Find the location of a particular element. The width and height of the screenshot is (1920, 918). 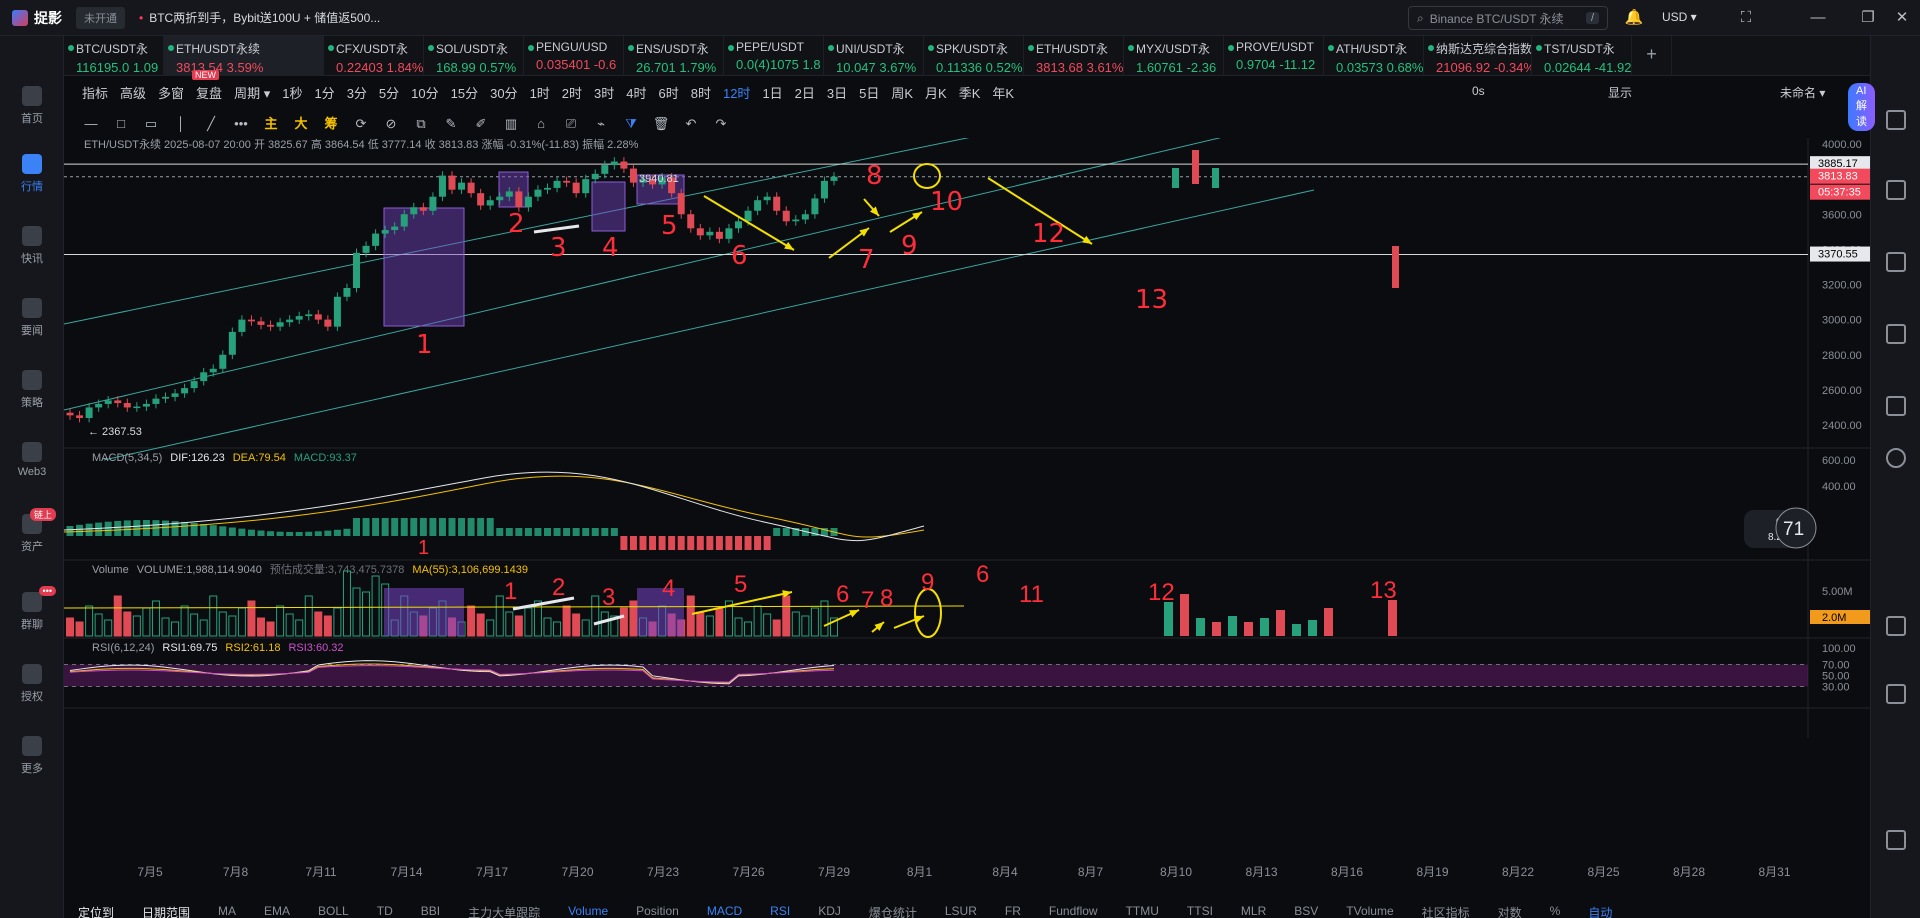

multi-window-button: 多窗 is located at coordinates (171, 92).